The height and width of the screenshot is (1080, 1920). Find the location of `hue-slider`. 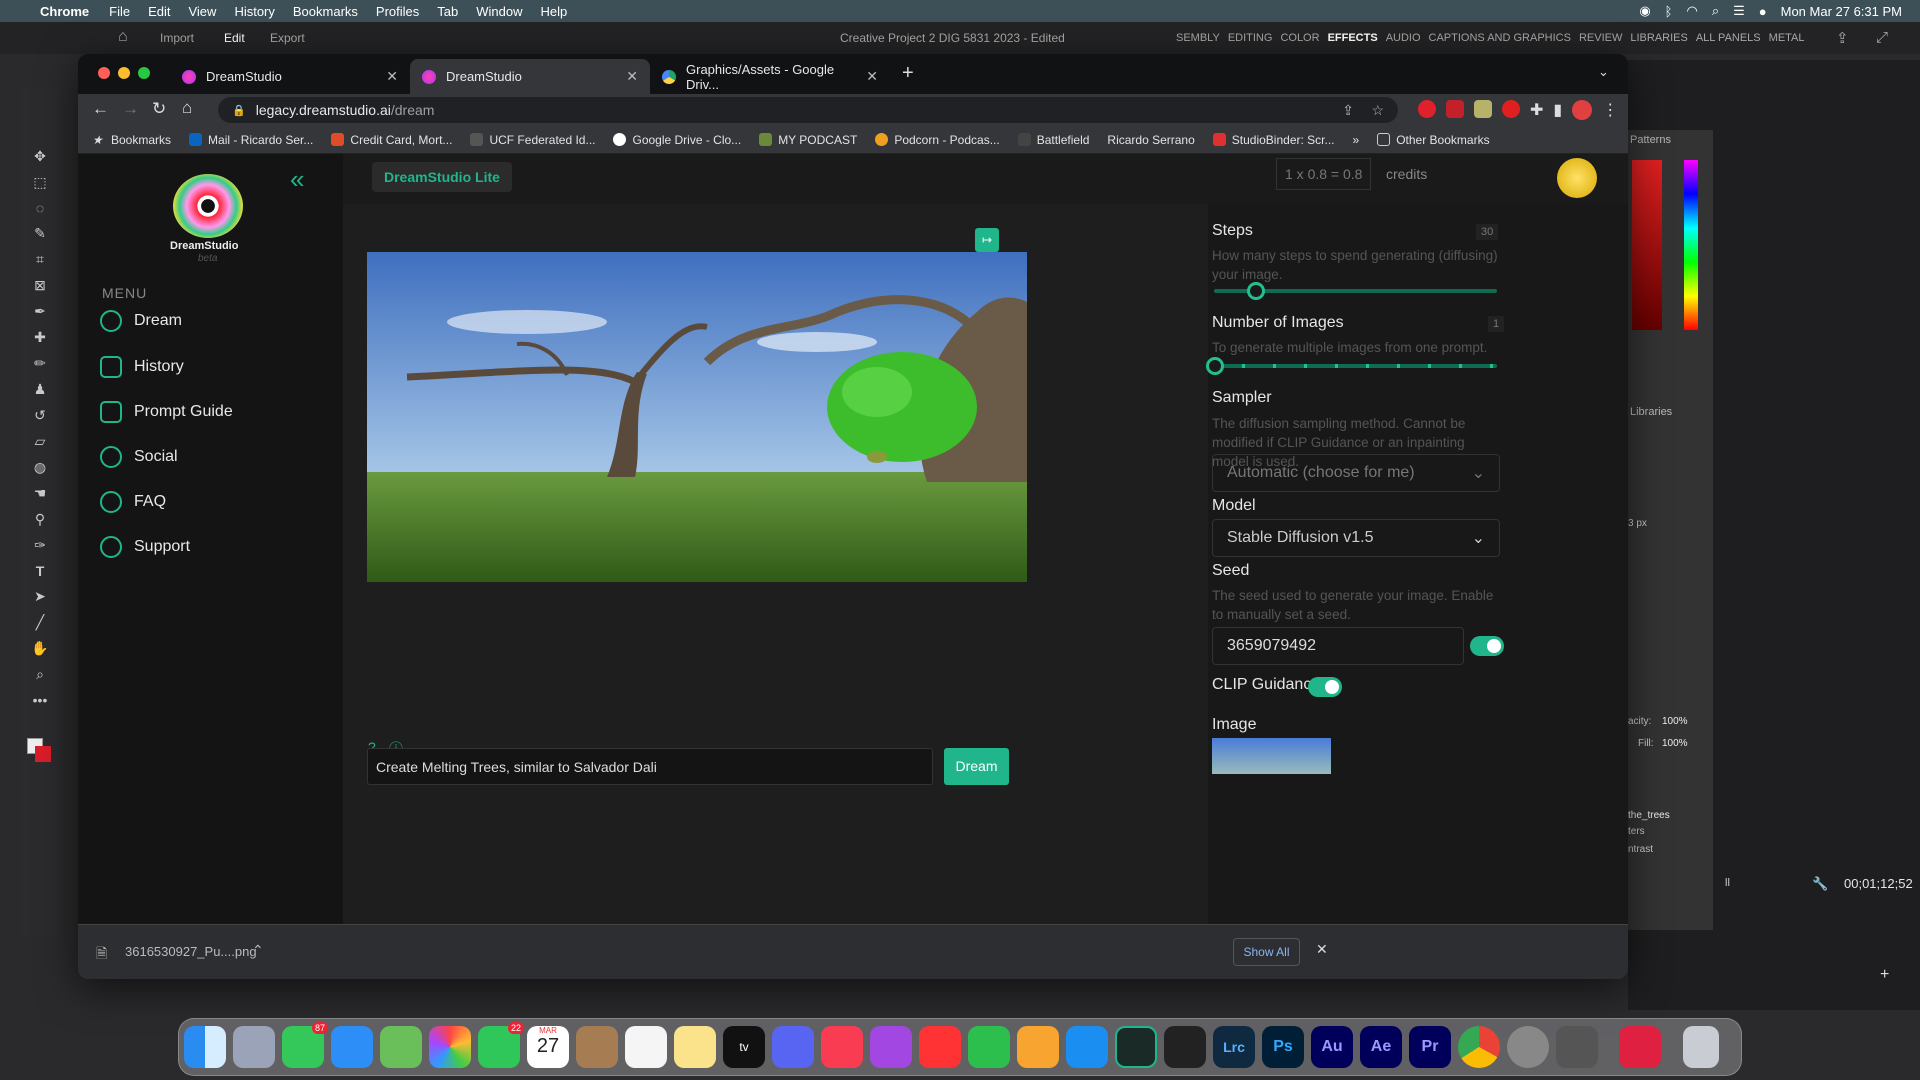

hue-slider is located at coordinates (1691, 245).